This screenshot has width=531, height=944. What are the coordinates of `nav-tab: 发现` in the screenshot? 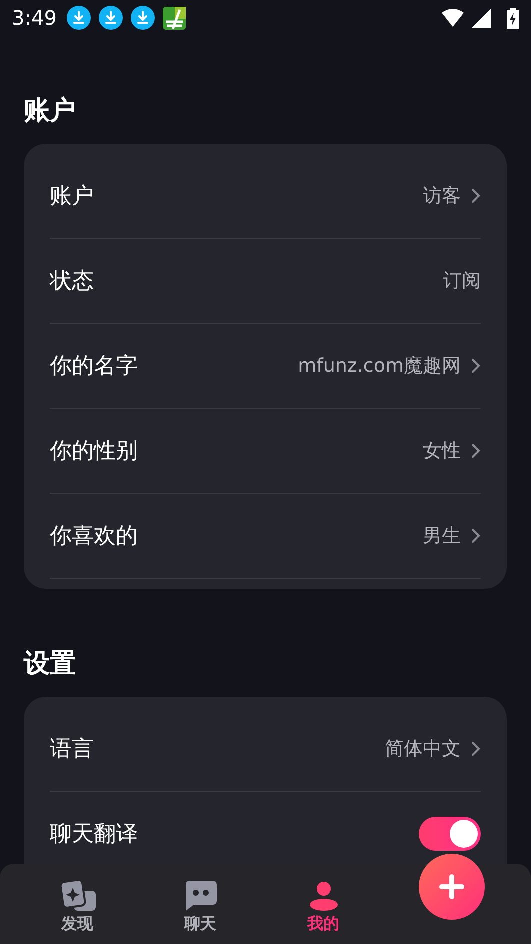 It's located at (77, 904).